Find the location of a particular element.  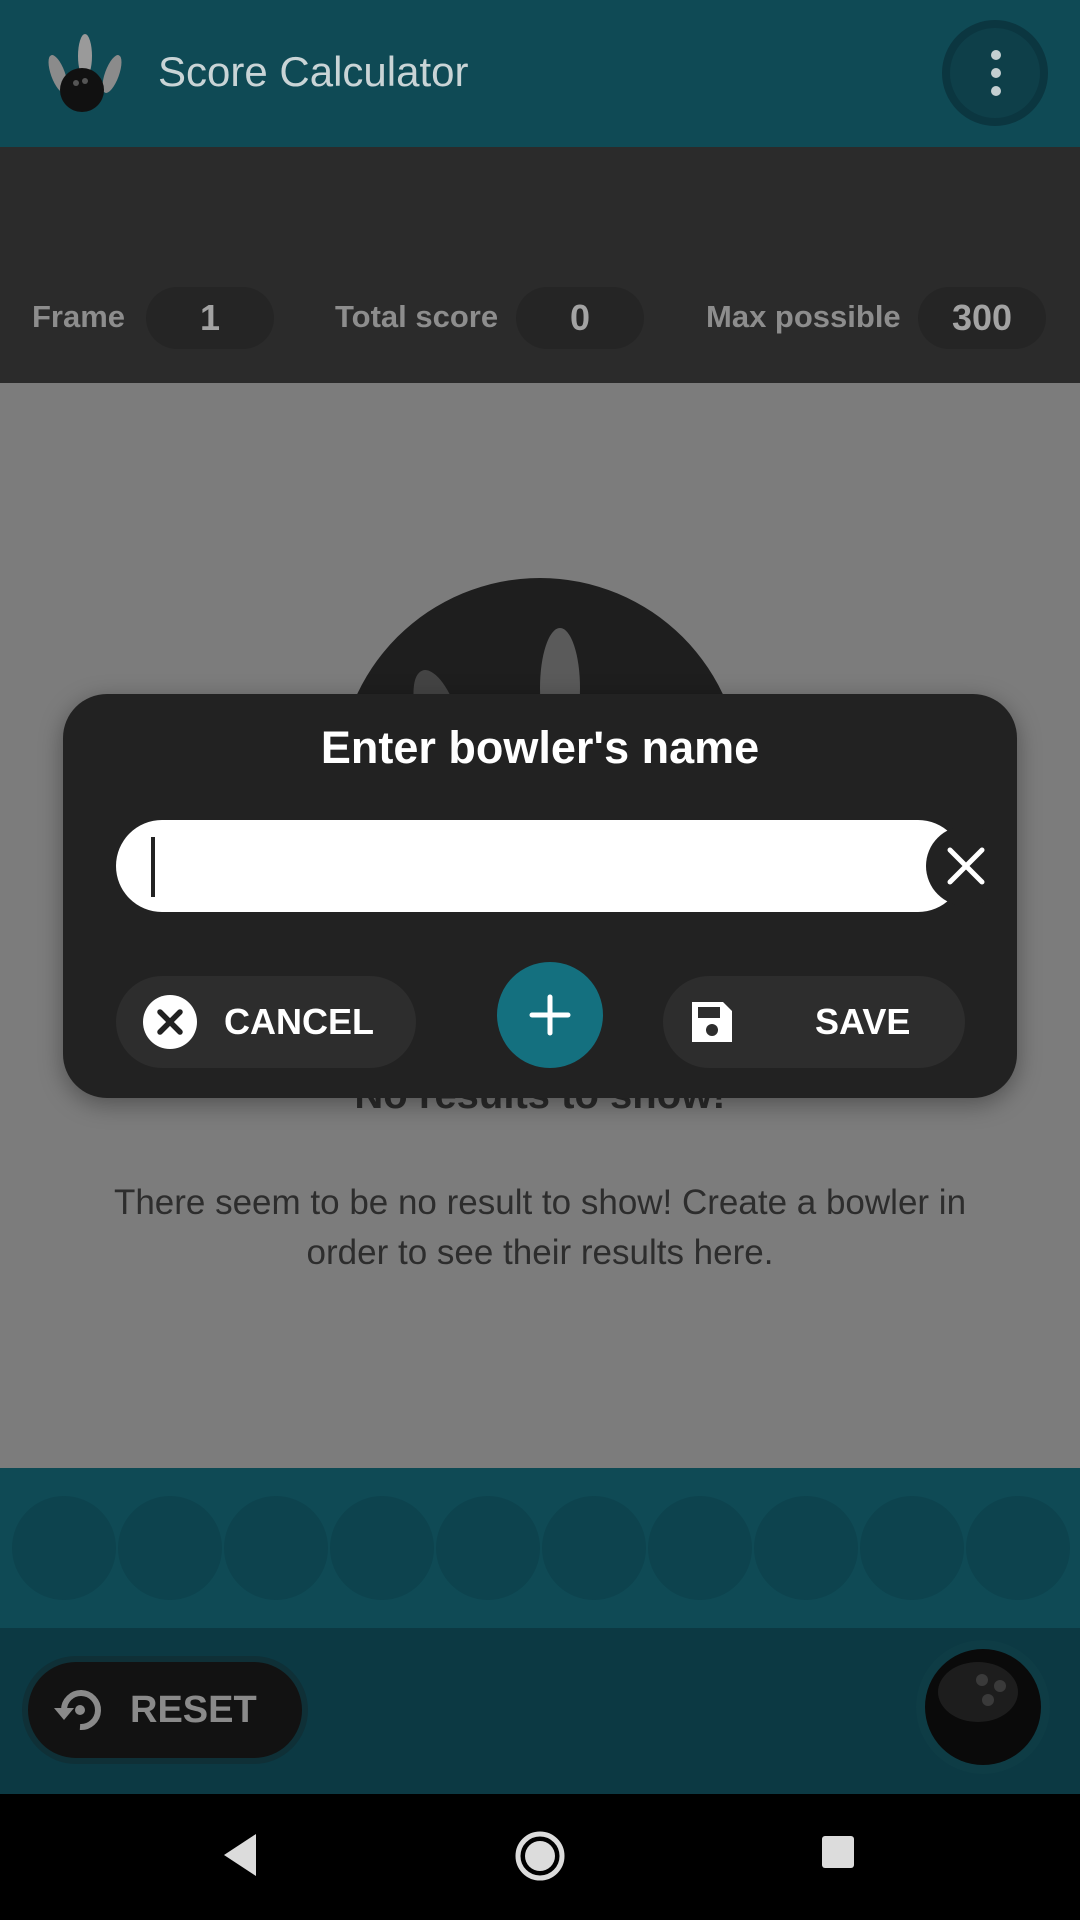

more-vert-icon is located at coordinates (996, 55).